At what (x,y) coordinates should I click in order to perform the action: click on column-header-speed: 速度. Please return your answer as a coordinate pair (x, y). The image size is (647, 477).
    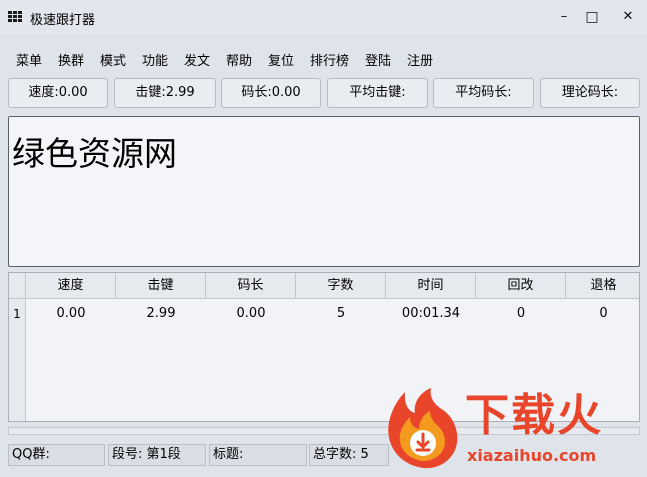
    Looking at the image, I should click on (71, 286).